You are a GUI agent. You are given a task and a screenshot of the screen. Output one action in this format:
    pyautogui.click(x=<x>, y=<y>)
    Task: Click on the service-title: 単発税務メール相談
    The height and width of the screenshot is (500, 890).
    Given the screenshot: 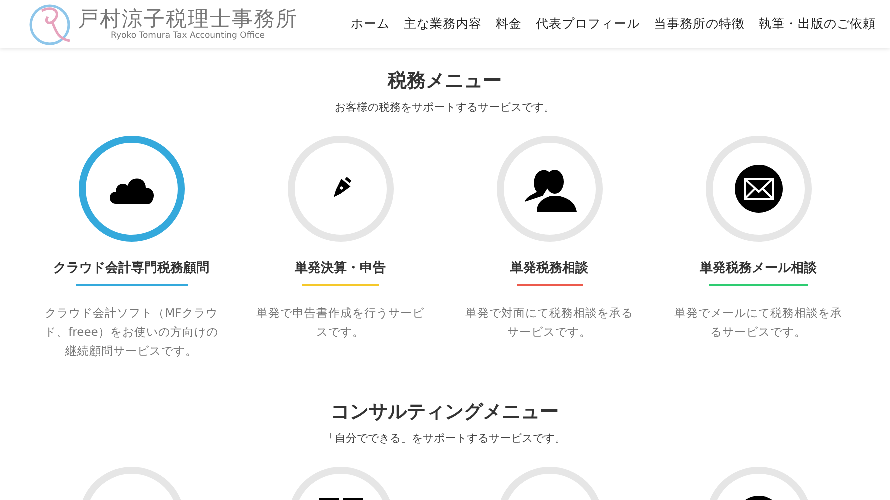 What is the action you would take?
    pyautogui.click(x=758, y=269)
    